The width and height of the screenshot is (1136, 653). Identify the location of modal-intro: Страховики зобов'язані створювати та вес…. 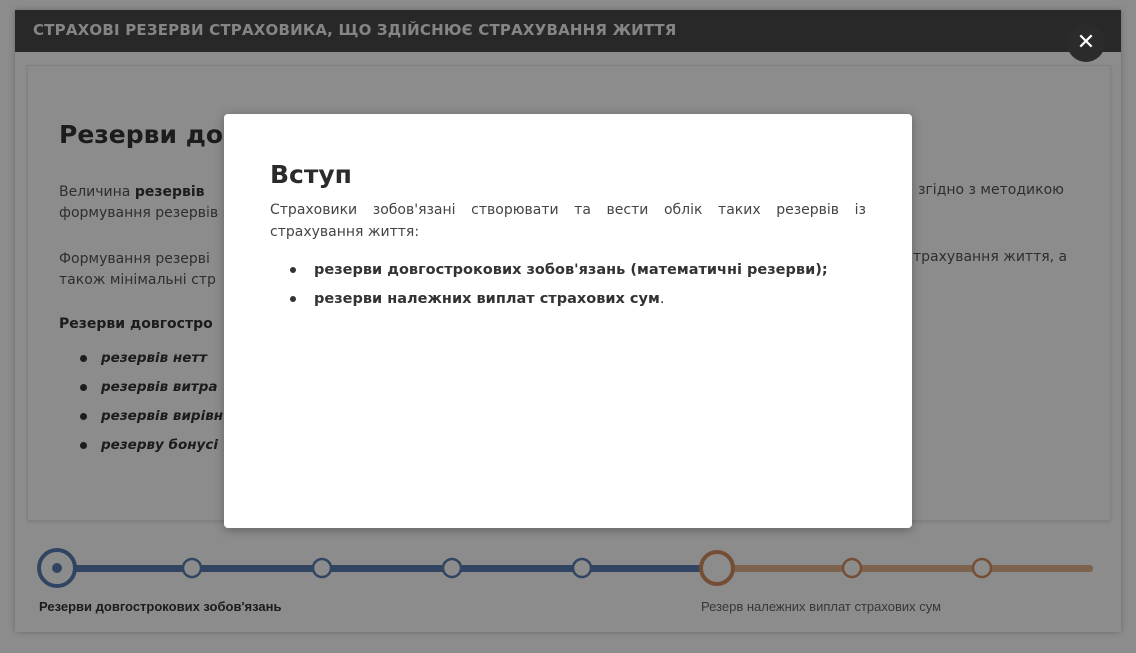
(568, 221).